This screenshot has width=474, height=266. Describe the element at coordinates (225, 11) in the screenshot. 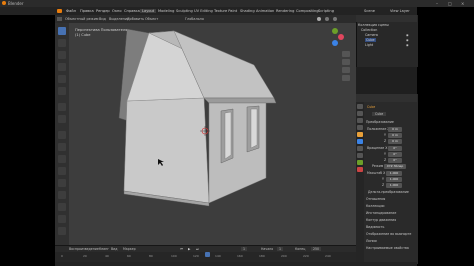

I see `workspace-tab-texture-paint: Texture Paint` at that location.